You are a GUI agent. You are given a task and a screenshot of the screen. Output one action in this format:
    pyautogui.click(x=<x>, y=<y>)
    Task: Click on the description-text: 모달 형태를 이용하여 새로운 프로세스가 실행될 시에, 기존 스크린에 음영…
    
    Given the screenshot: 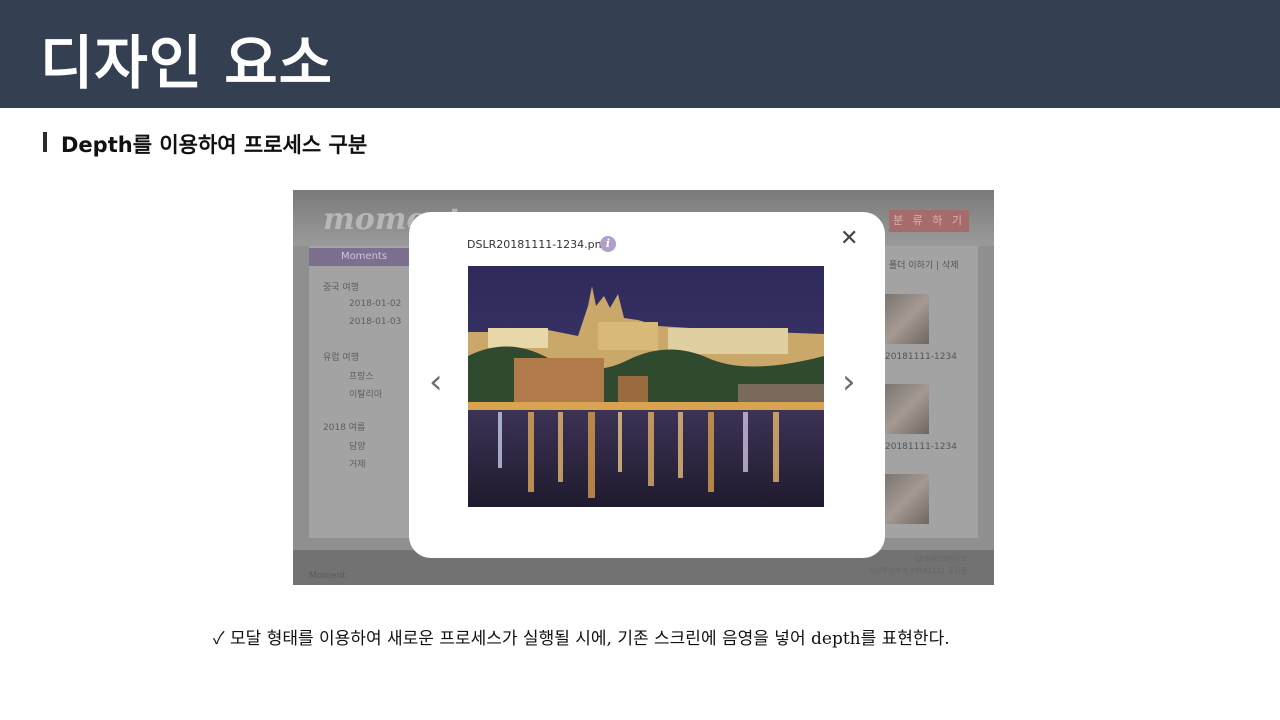 What is the action you would take?
    pyautogui.click(x=590, y=639)
    